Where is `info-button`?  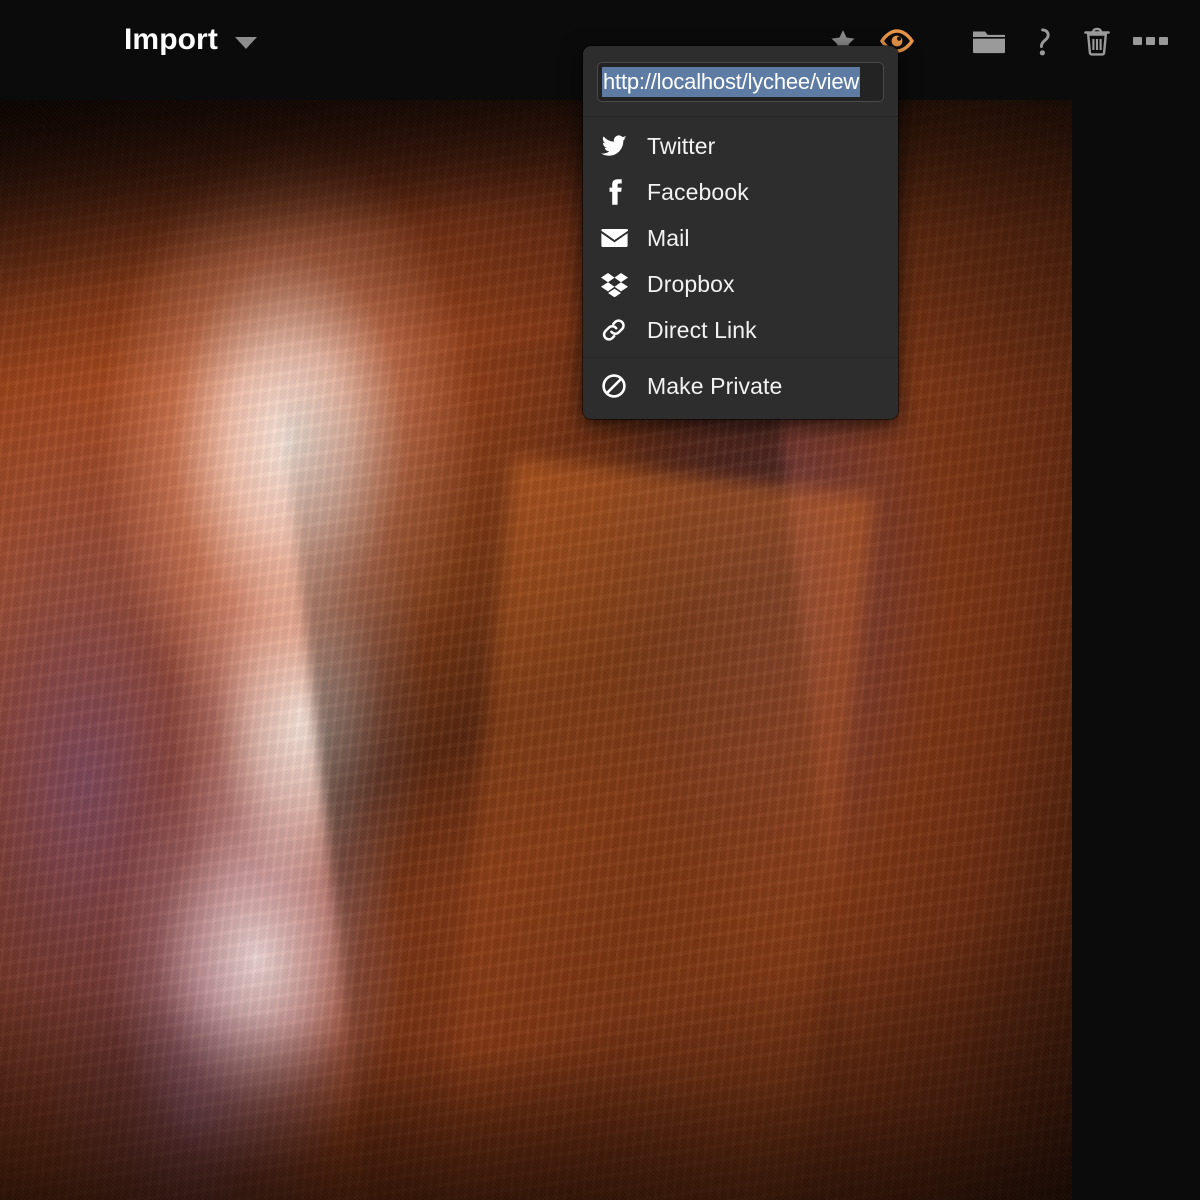 info-button is located at coordinates (1043, 41).